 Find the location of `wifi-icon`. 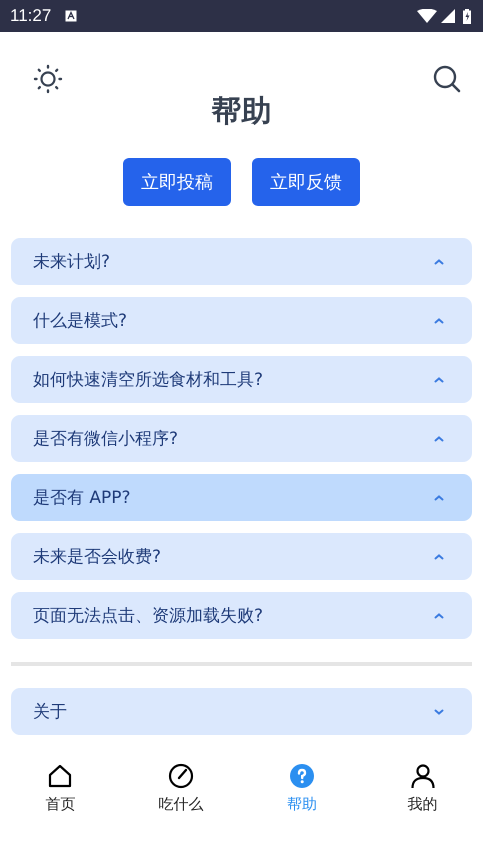

wifi-icon is located at coordinates (427, 16).